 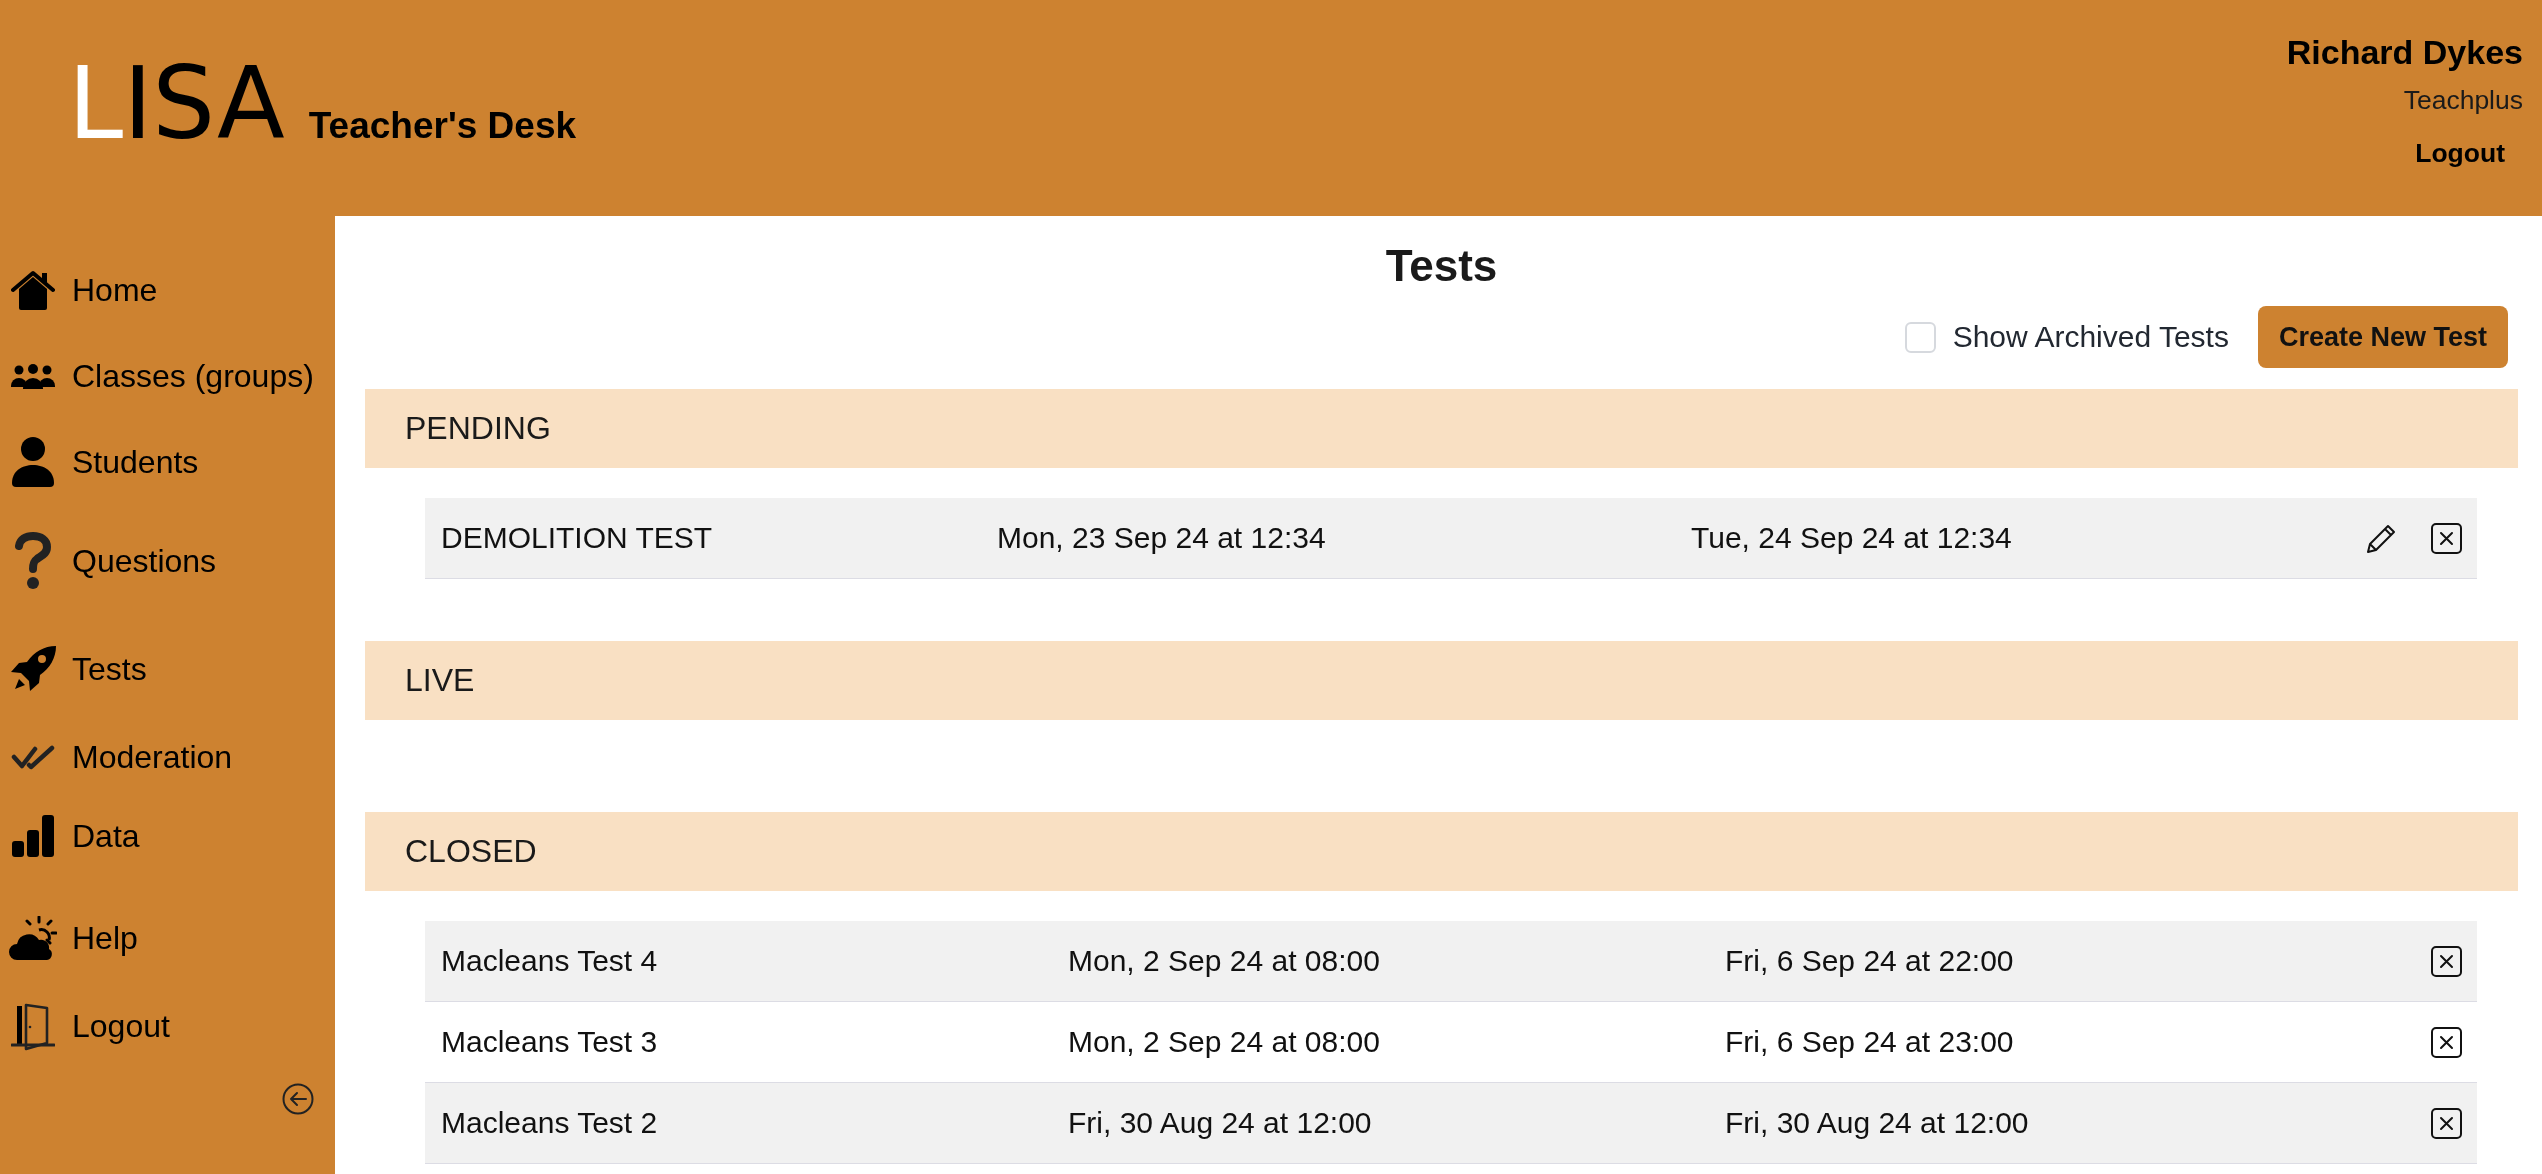 I want to click on question-mark-icon, so click(x=33, y=561).